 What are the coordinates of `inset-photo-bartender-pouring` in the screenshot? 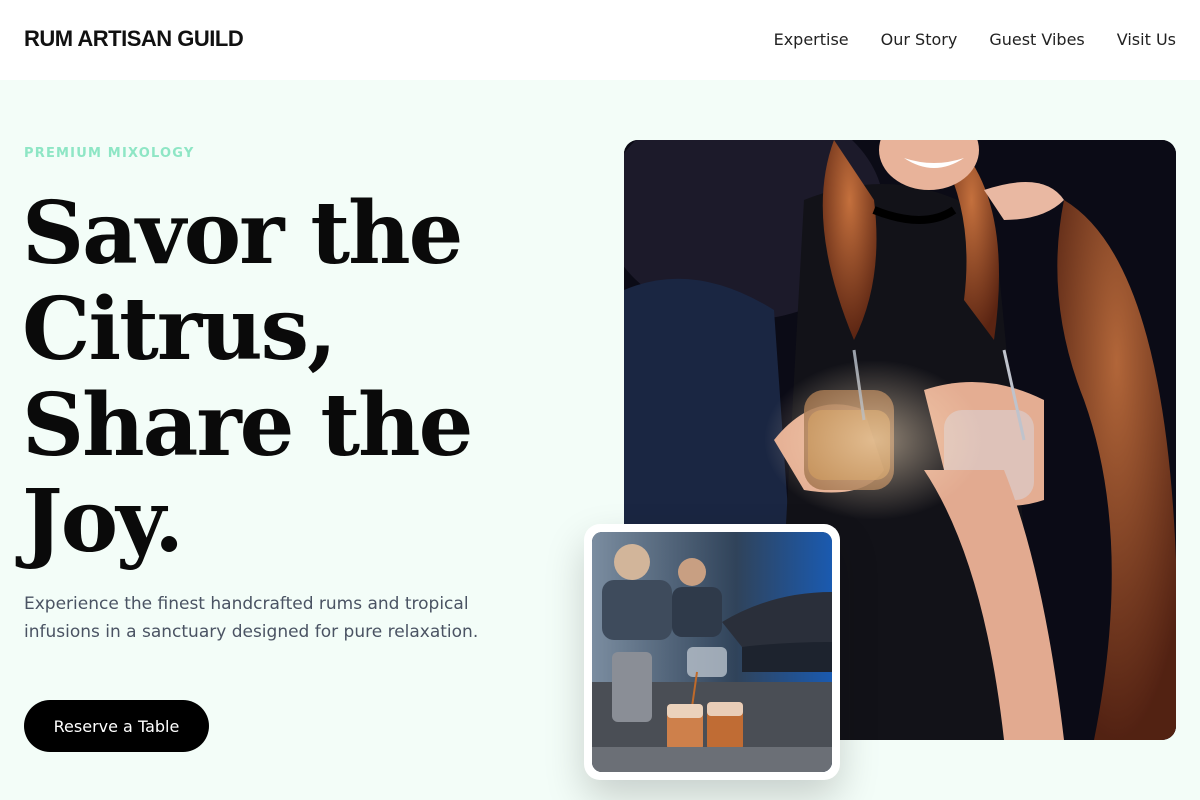 It's located at (712, 652).